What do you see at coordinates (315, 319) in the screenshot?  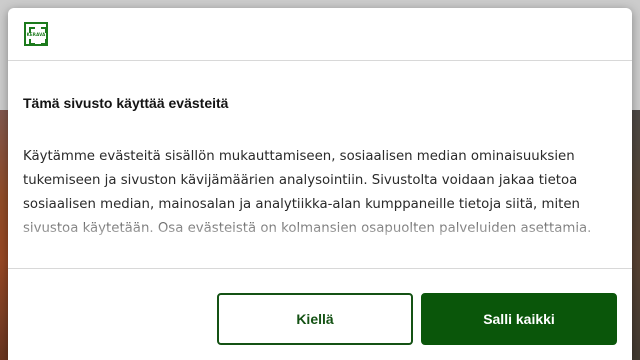 I see `deny-button: Kiellä` at bounding box center [315, 319].